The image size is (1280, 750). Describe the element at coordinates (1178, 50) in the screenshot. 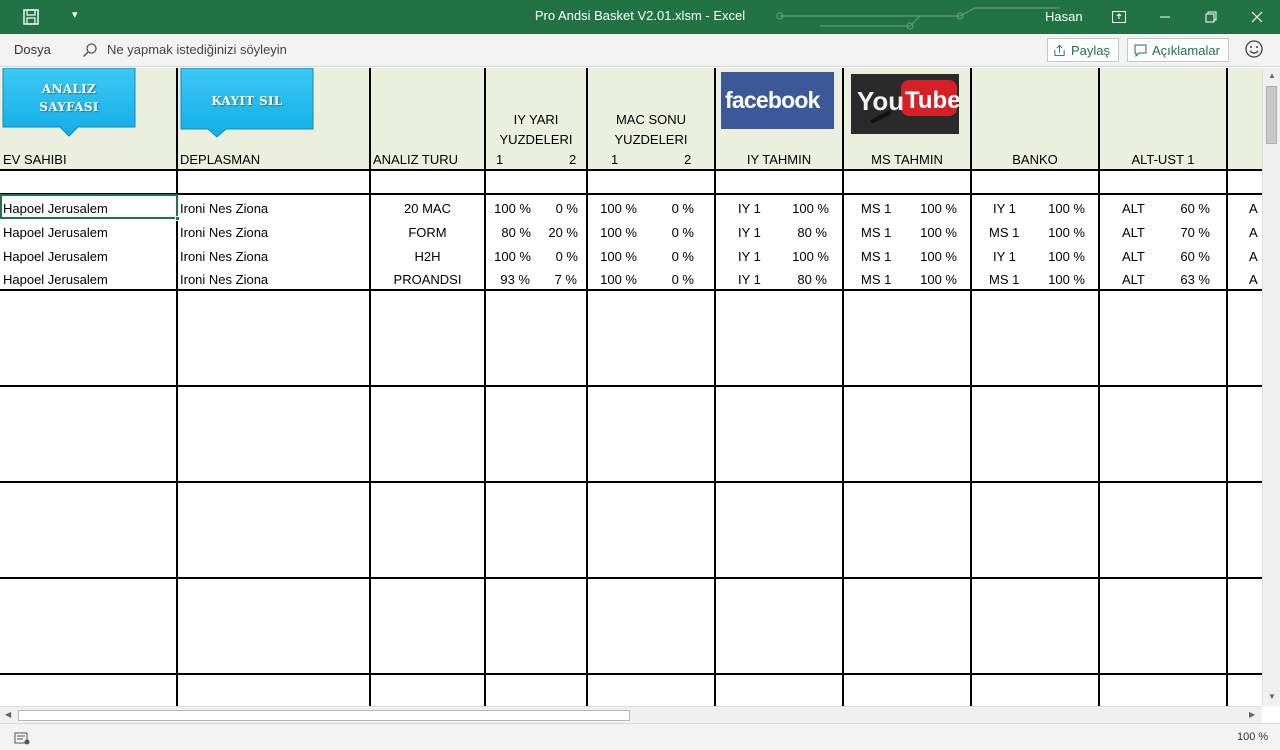

I see `comments-button: Açıklamalar` at that location.